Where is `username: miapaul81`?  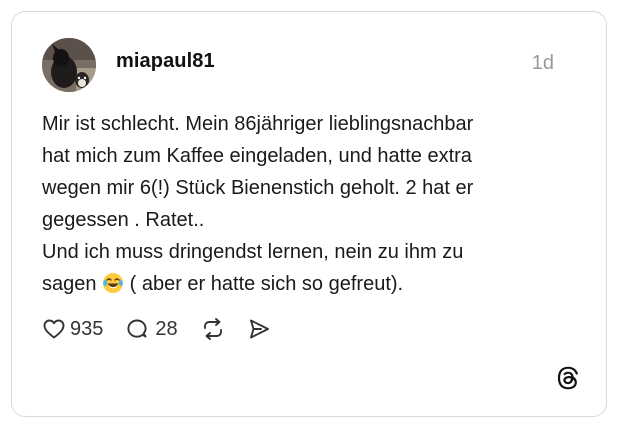 username: miapaul81 is located at coordinates (165, 61).